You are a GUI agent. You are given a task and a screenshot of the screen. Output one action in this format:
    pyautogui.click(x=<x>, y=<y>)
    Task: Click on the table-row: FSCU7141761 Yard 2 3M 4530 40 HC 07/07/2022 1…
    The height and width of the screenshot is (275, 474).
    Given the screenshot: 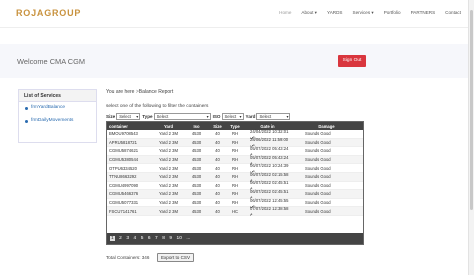 What is the action you would take?
    pyautogui.click(x=235, y=211)
    